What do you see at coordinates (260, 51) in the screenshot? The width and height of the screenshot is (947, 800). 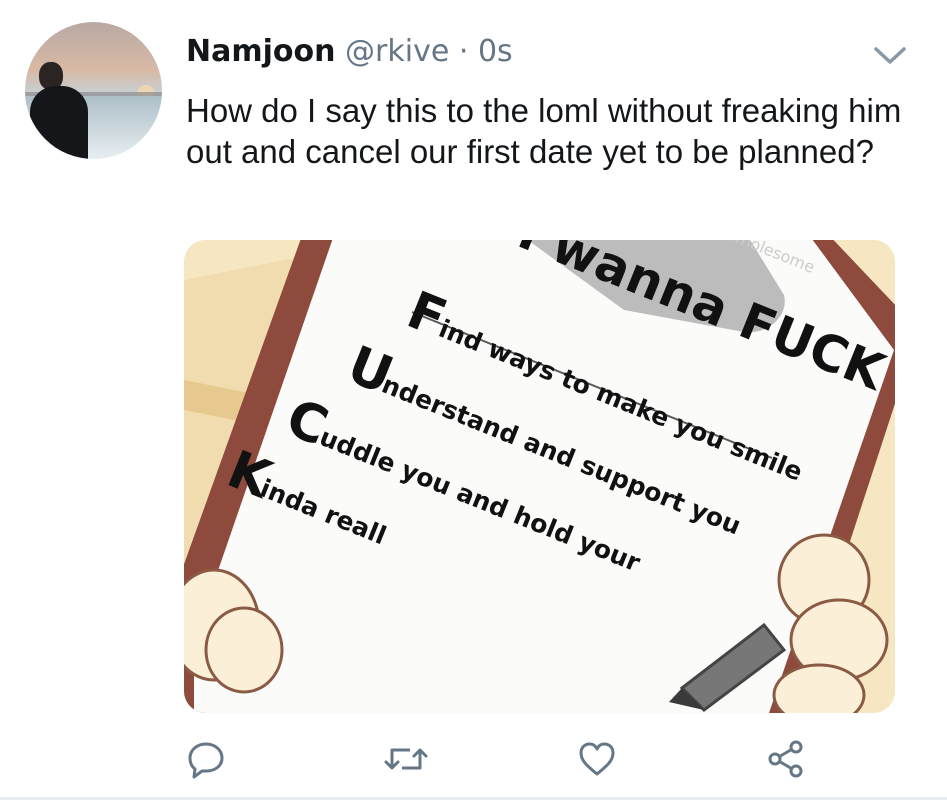 I see `display-name: Namjoon` at bounding box center [260, 51].